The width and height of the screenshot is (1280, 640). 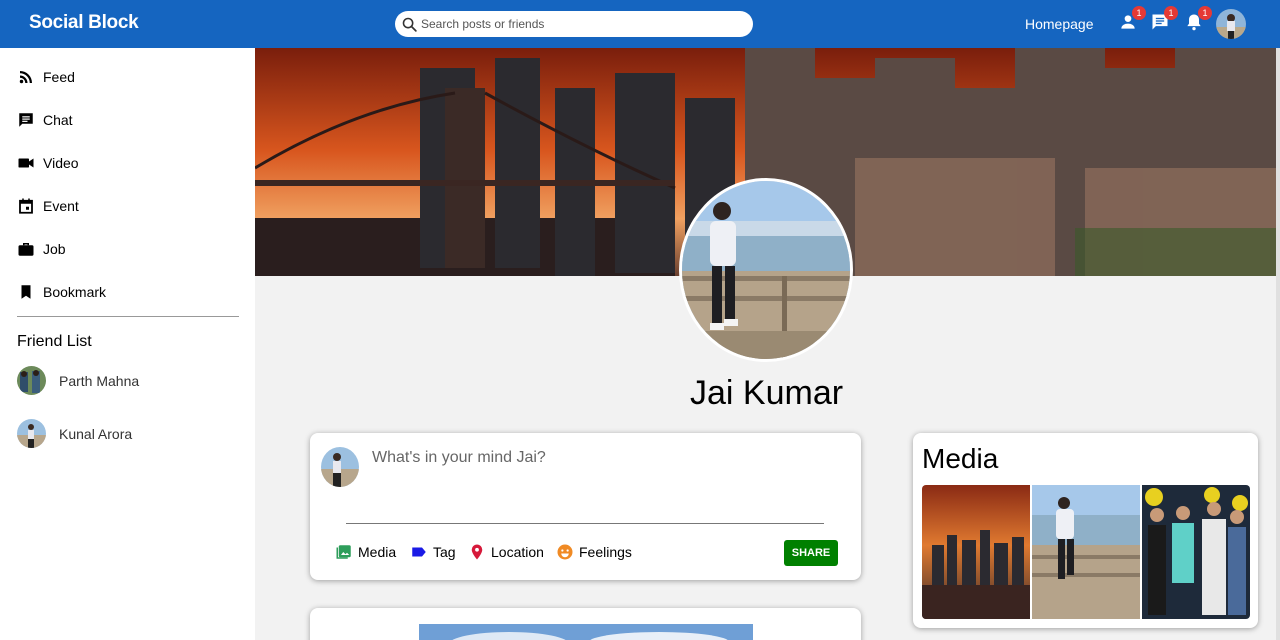 I want to click on search-bar, so click(x=574, y=24).